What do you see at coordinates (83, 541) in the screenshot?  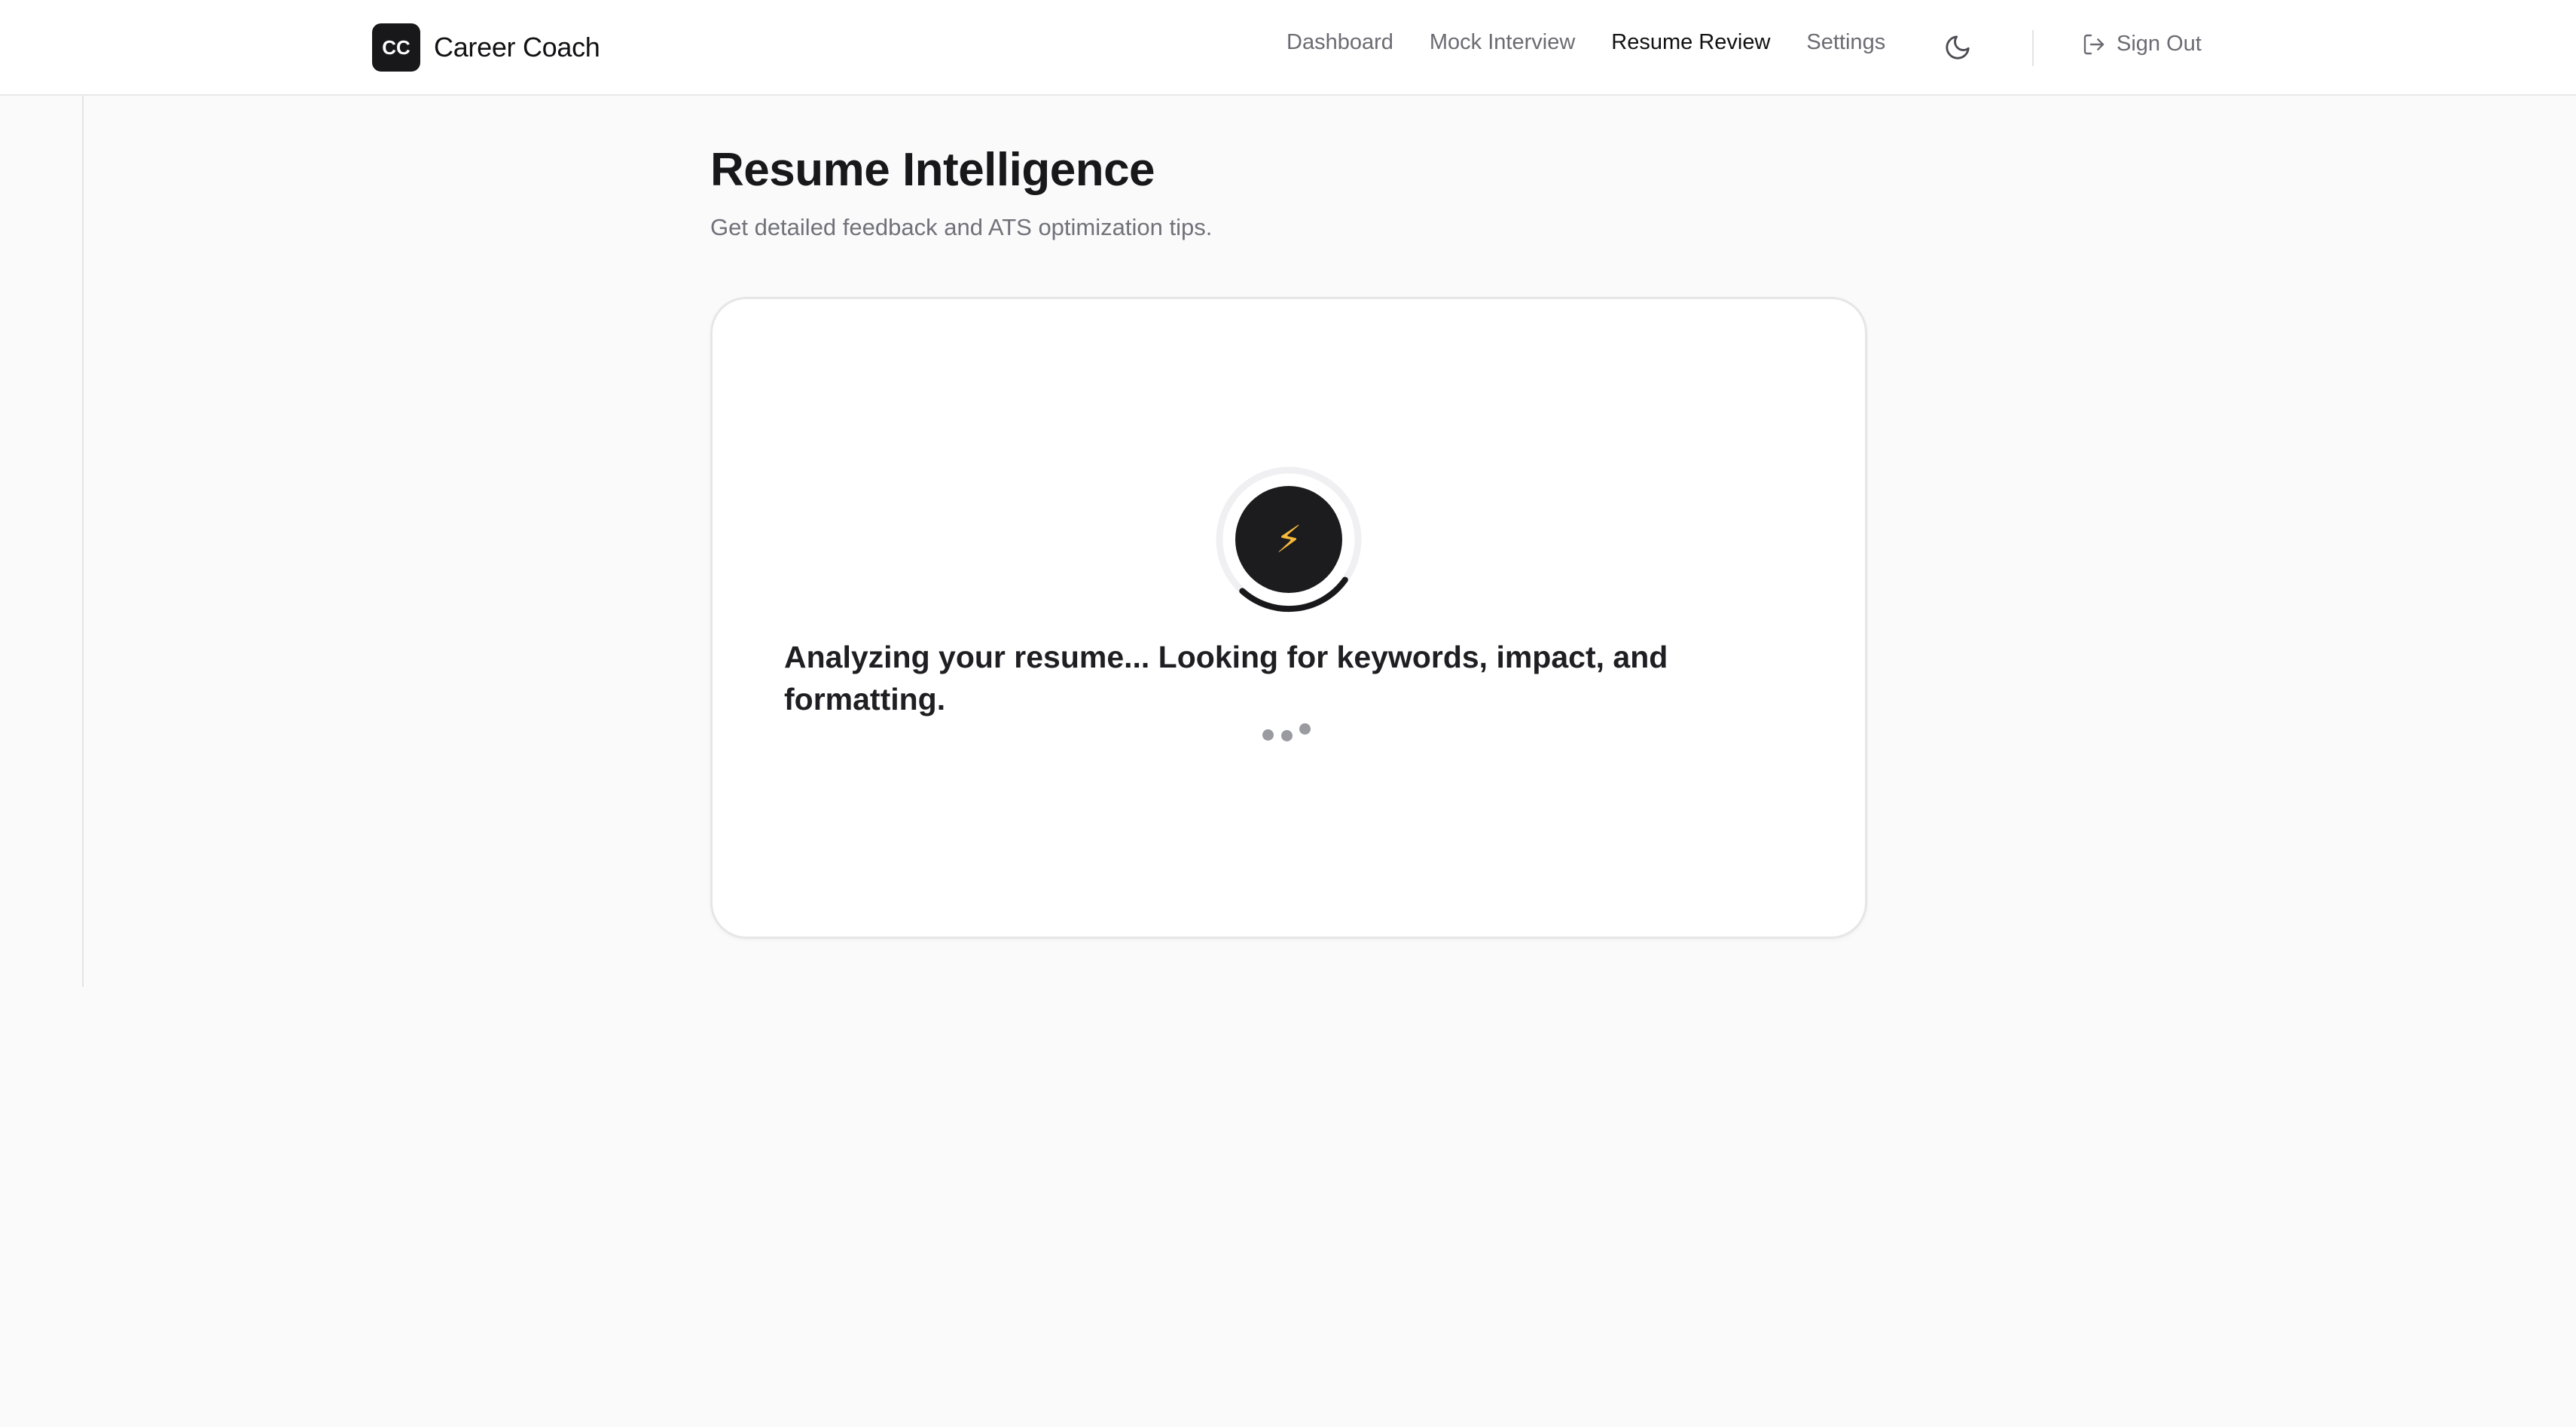 I see `sidebar-divider` at bounding box center [83, 541].